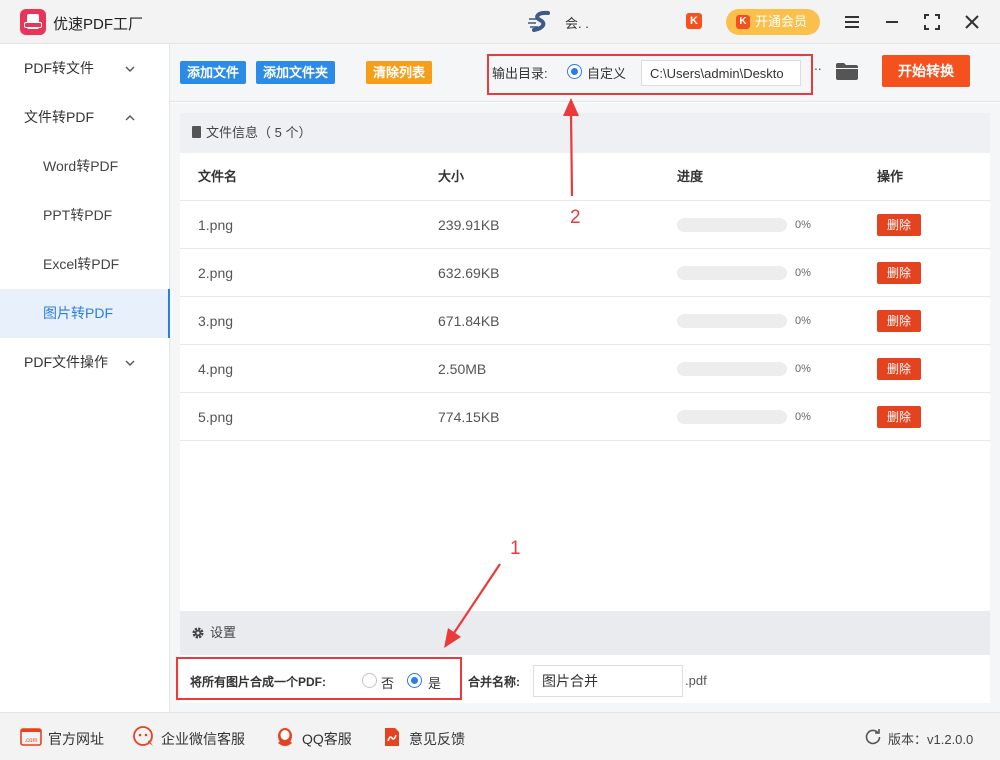 The height and width of the screenshot is (760, 1000). Describe the element at coordinates (494, 682) in the screenshot. I see `merge-name-label: 合并名称:` at that location.